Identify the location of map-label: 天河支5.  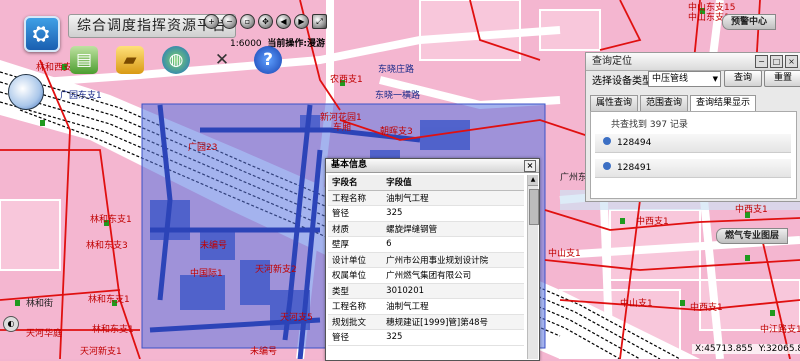
(296, 318).